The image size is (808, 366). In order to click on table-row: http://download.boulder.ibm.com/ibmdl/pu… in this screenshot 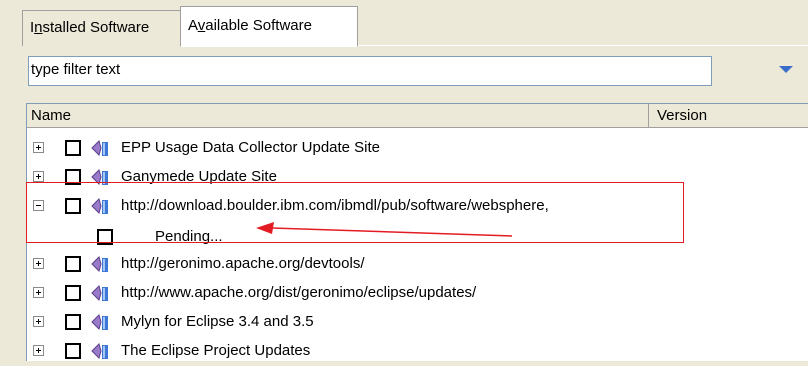, I will do `click(417, 206)`.